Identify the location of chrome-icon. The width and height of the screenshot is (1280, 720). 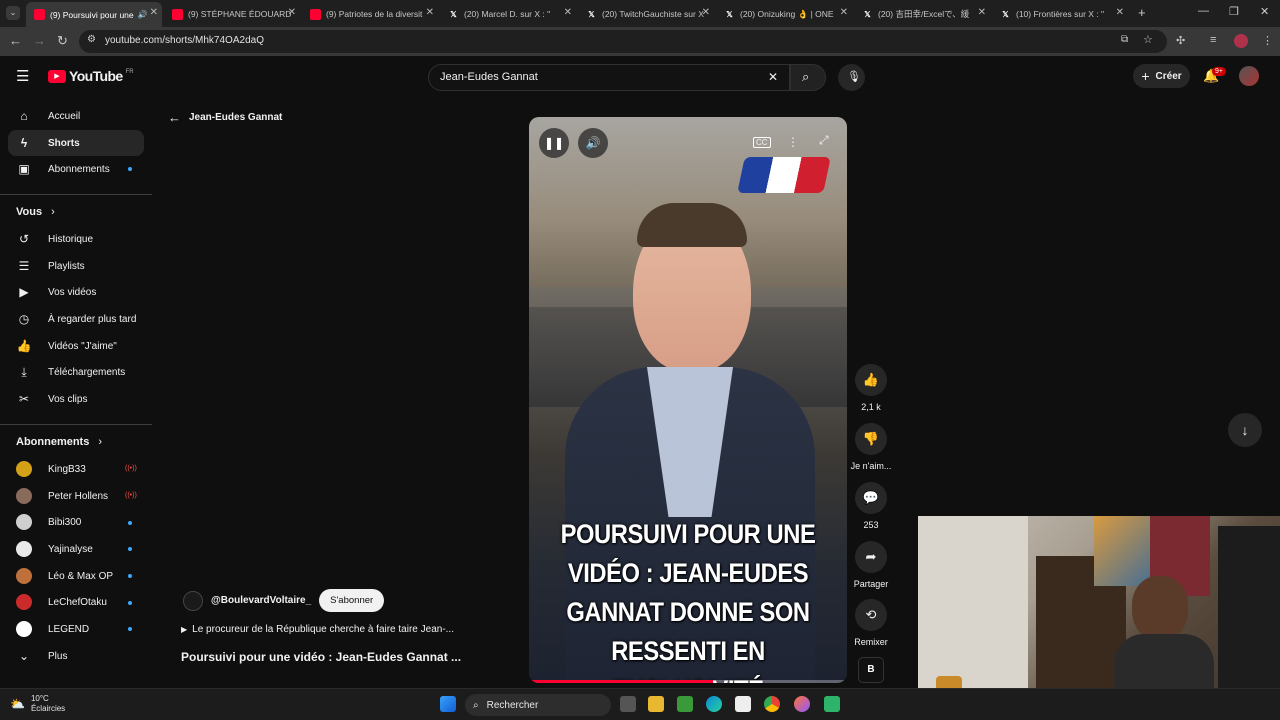
(772, 704).